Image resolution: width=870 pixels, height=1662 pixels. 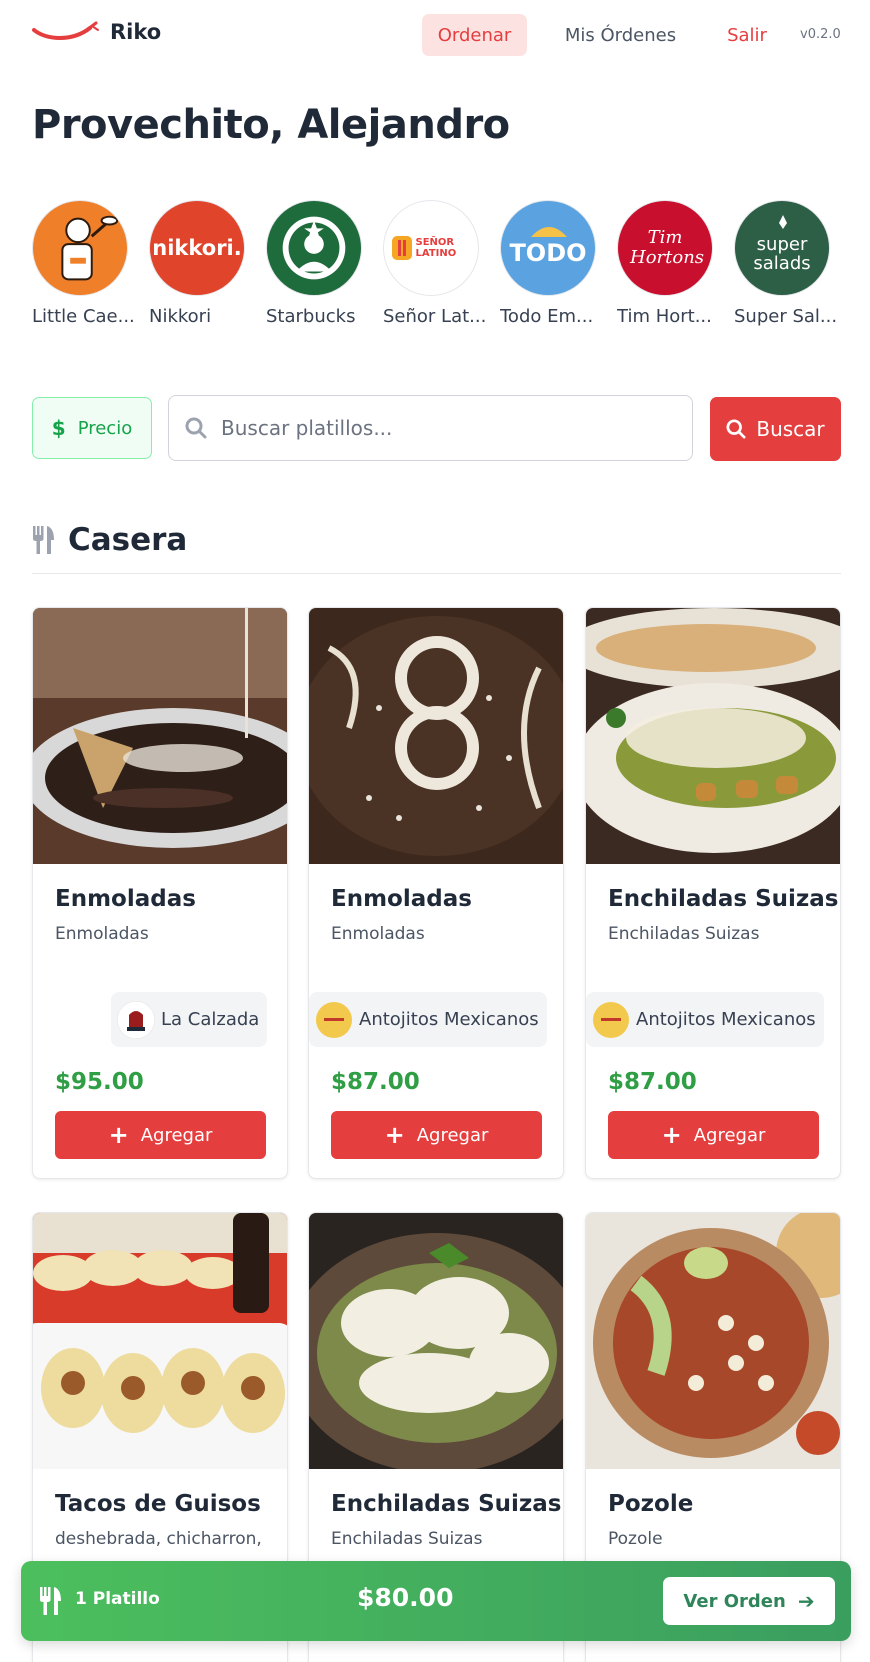 I want to click on chili-logo-icon, so click(x=65, y=30).